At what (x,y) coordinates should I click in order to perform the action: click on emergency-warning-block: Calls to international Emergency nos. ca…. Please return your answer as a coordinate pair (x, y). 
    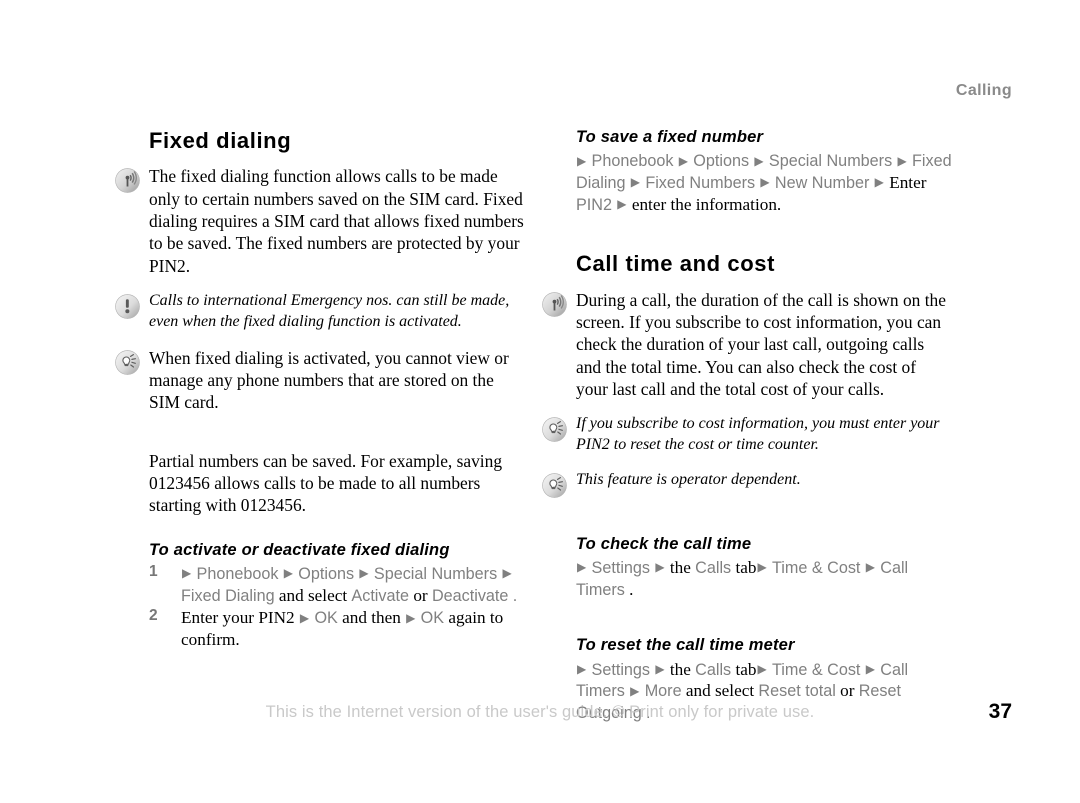
    Looking at the image, I should click on (319, 312).